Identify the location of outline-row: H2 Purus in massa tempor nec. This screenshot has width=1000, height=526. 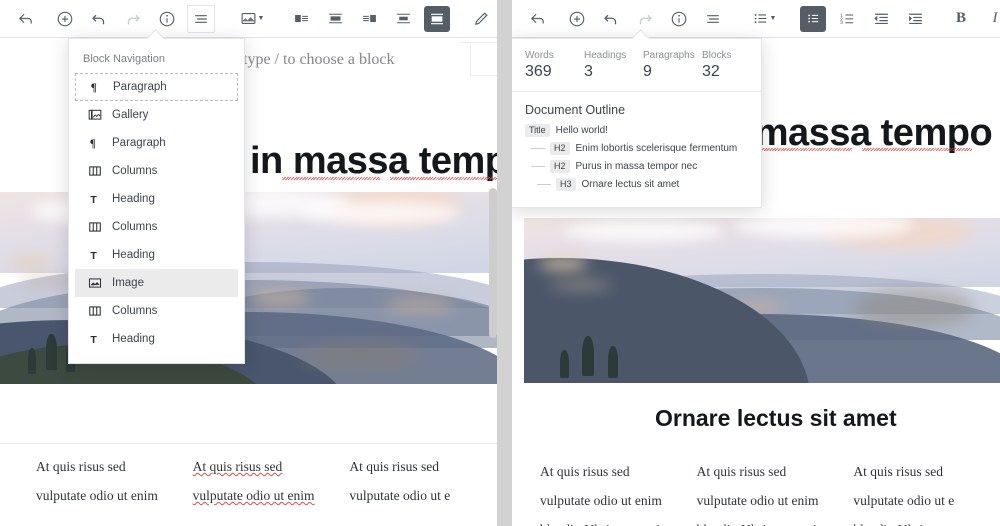
(636, 166).